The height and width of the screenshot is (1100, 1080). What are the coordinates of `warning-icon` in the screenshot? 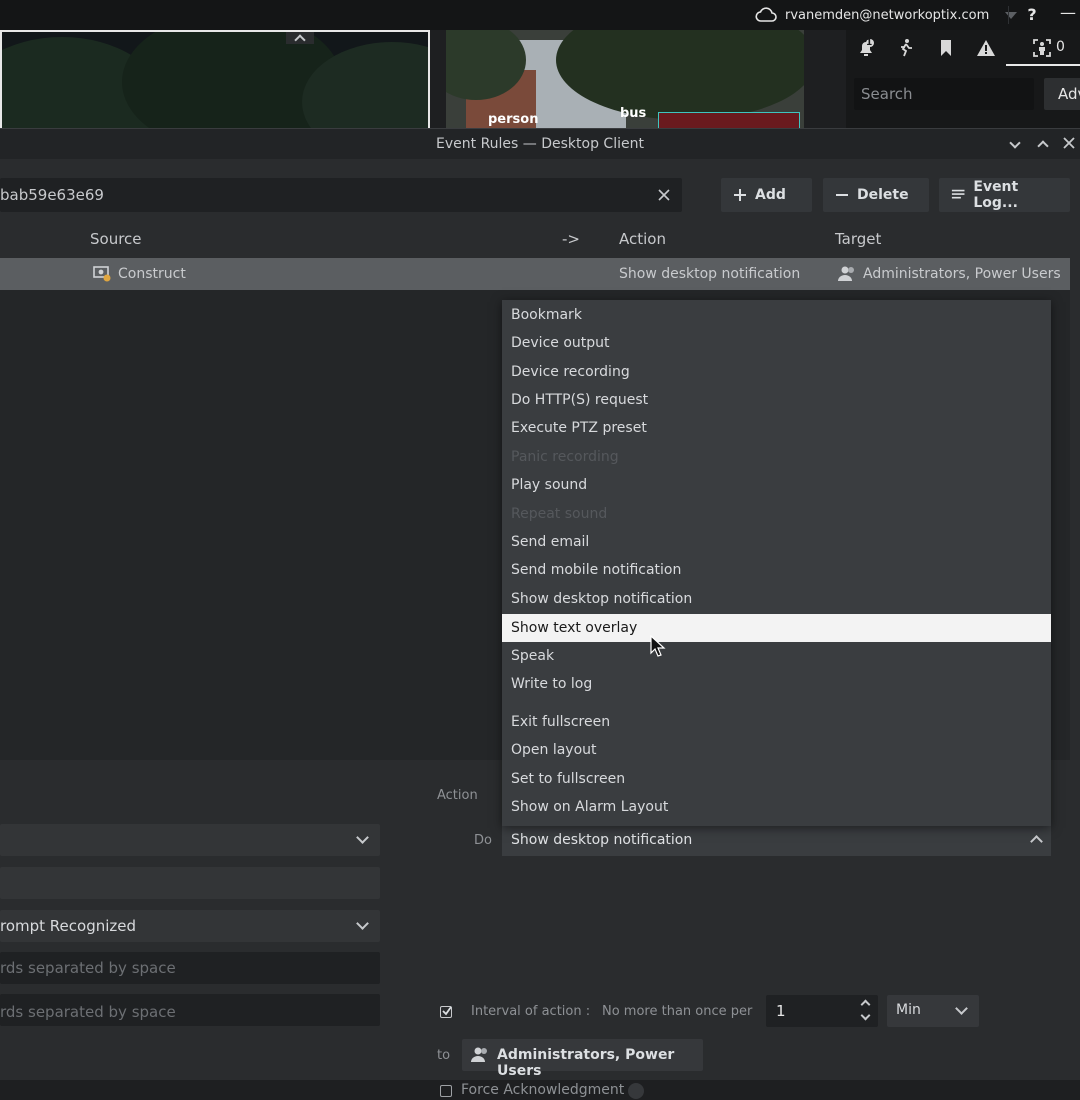 It's located at (986, 48).